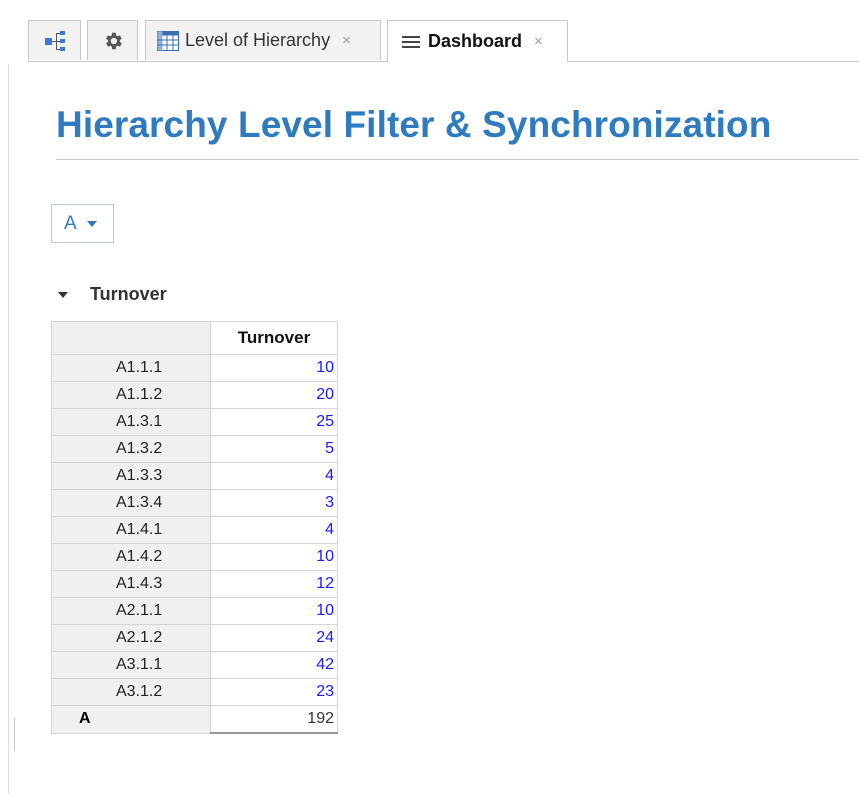 The image size is (859, 796). Describe the element at coordinates (14, 733) in the screenshot. I see `left-divider-marker` at that location.